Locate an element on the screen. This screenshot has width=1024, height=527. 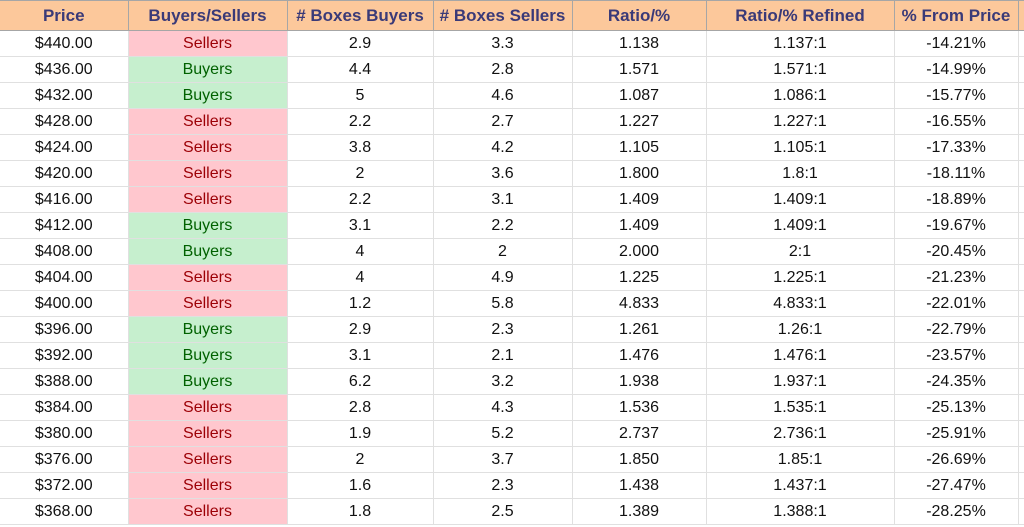
ratio-refined-cell: 1.086:1 is located at coordinates (800, 95).